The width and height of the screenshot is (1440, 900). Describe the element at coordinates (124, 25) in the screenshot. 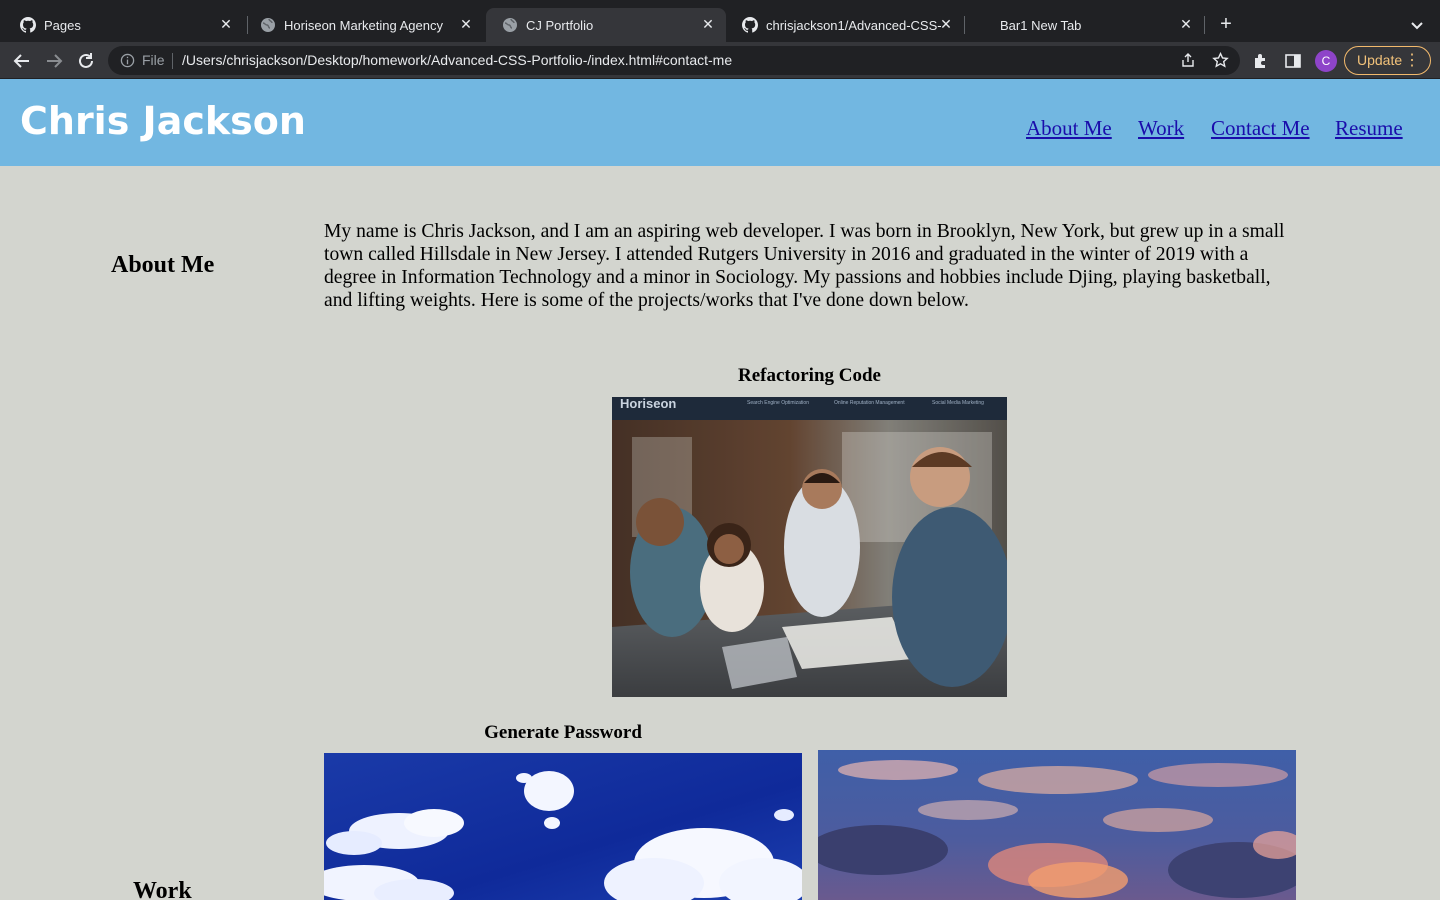

I see `tab-pages: Pages ✕` at that location.